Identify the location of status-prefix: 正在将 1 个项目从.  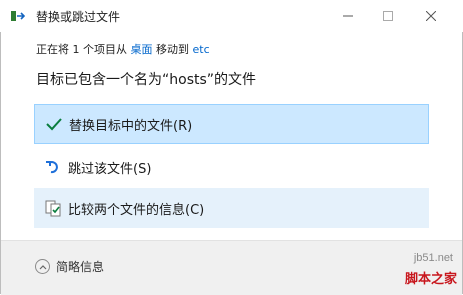
(83, 49).